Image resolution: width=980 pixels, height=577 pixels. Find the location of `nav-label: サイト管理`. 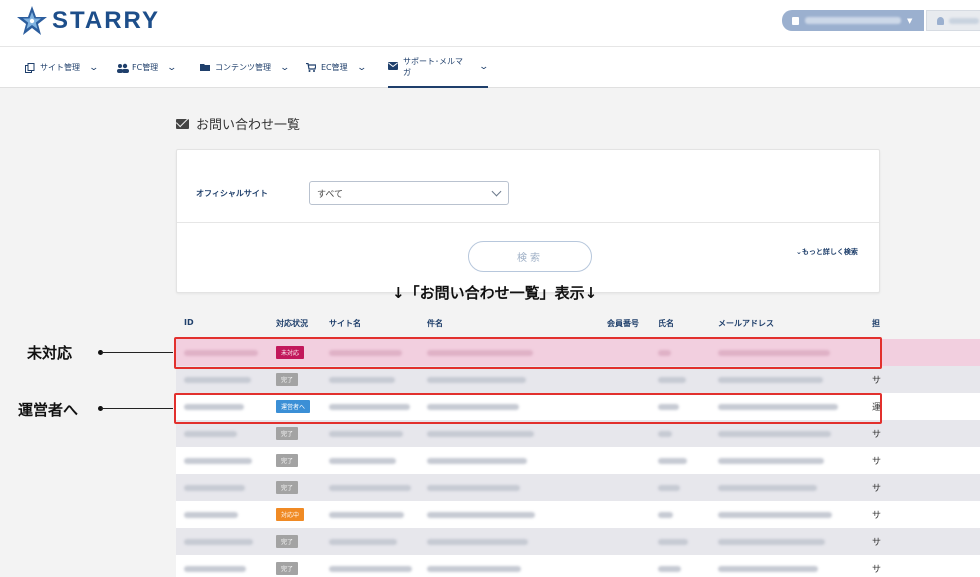

nav-label: サイト管理 is located at coordinates (60, 67).